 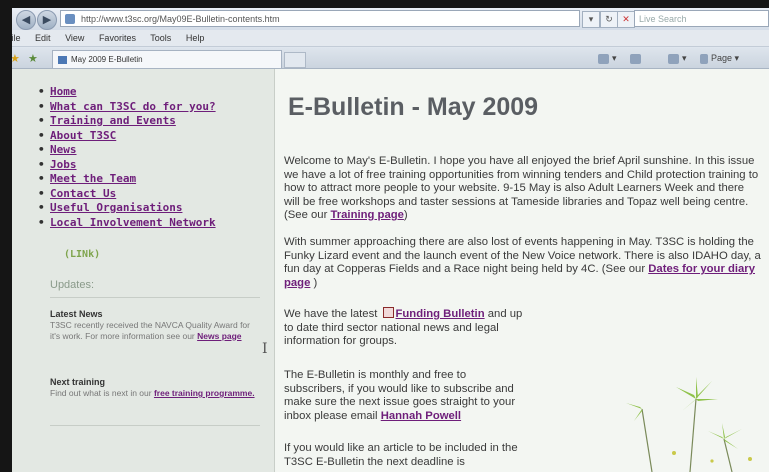 I want to click on new-tab-button, so click(x=295, y=60).